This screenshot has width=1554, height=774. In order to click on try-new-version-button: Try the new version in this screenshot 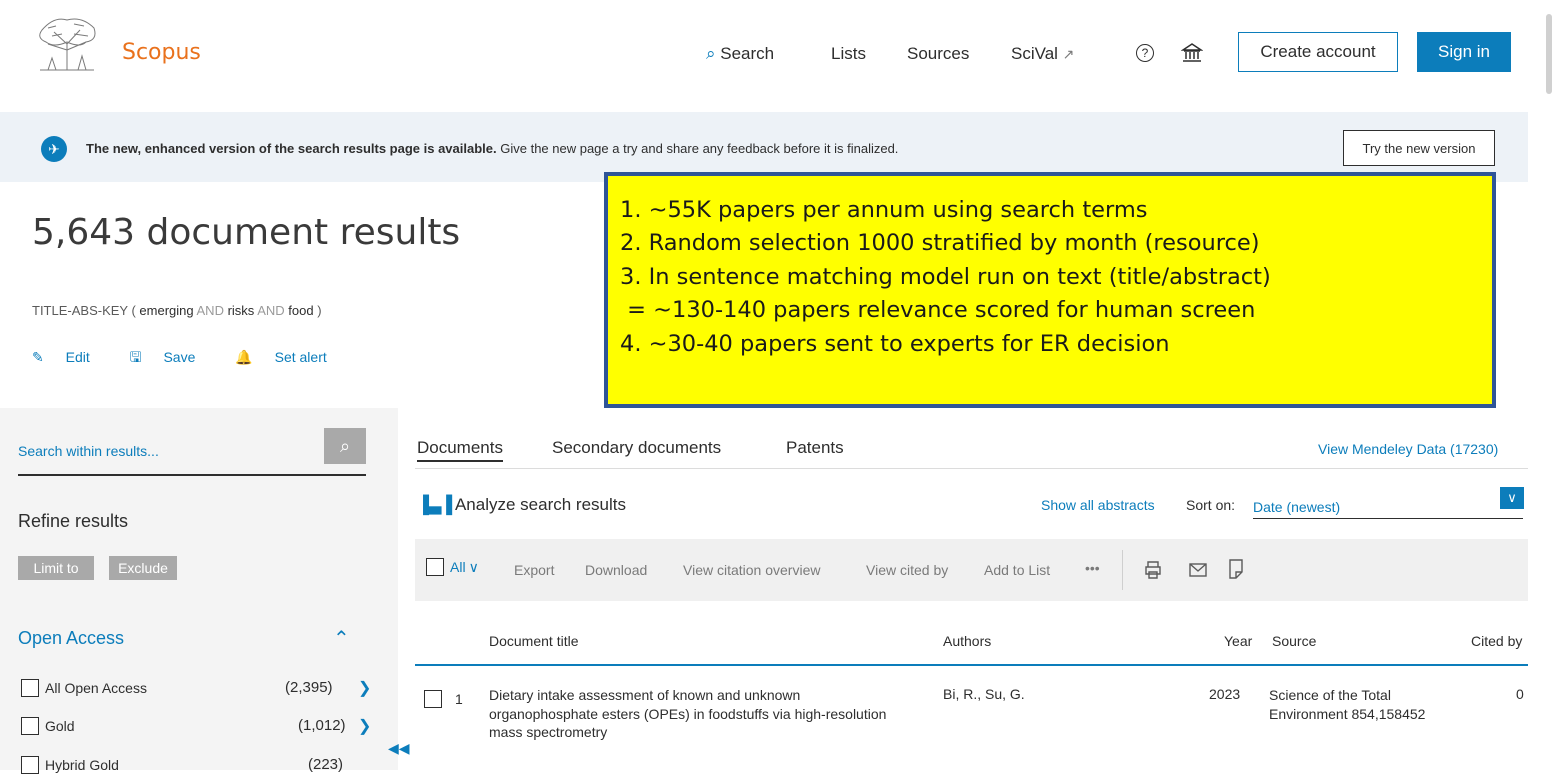, I will do `click(1419, 148)`.